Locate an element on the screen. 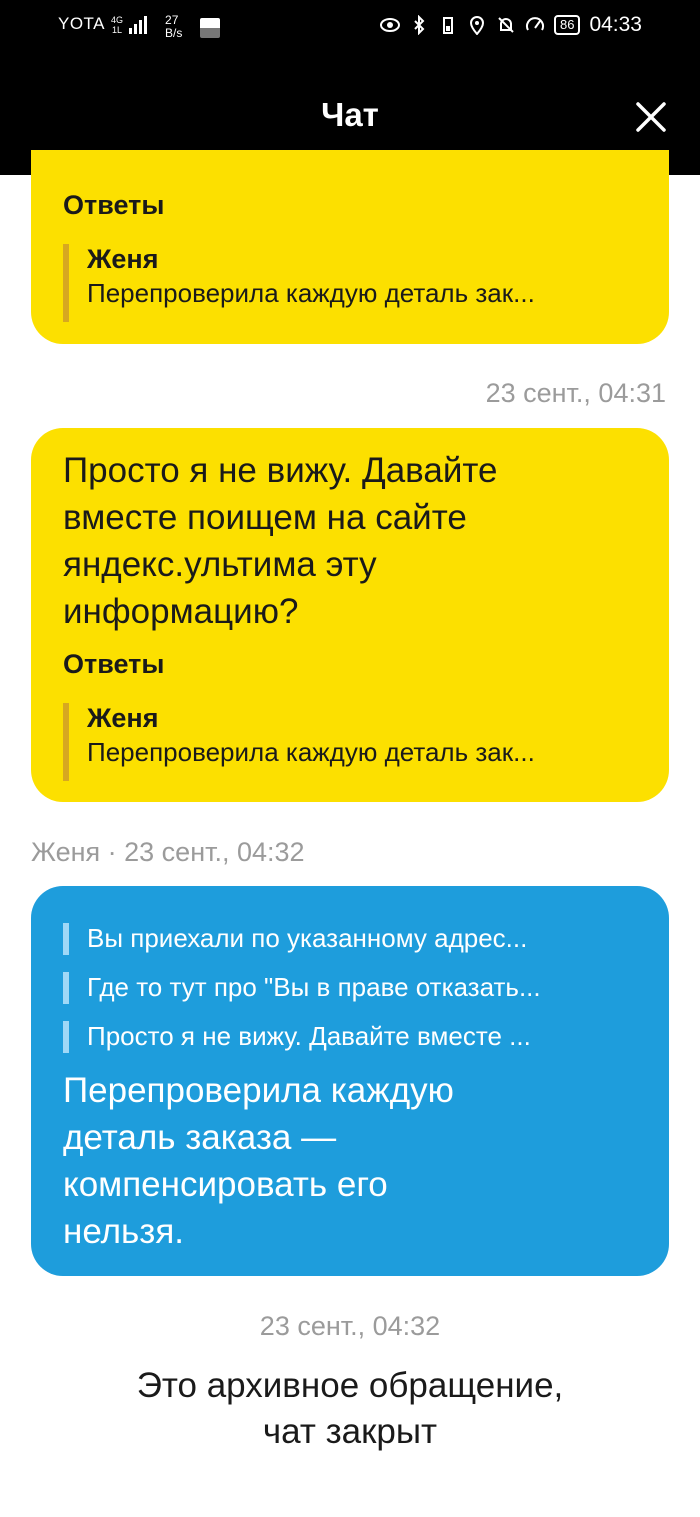  network-type: 4G is located at coordinates (117, 20).